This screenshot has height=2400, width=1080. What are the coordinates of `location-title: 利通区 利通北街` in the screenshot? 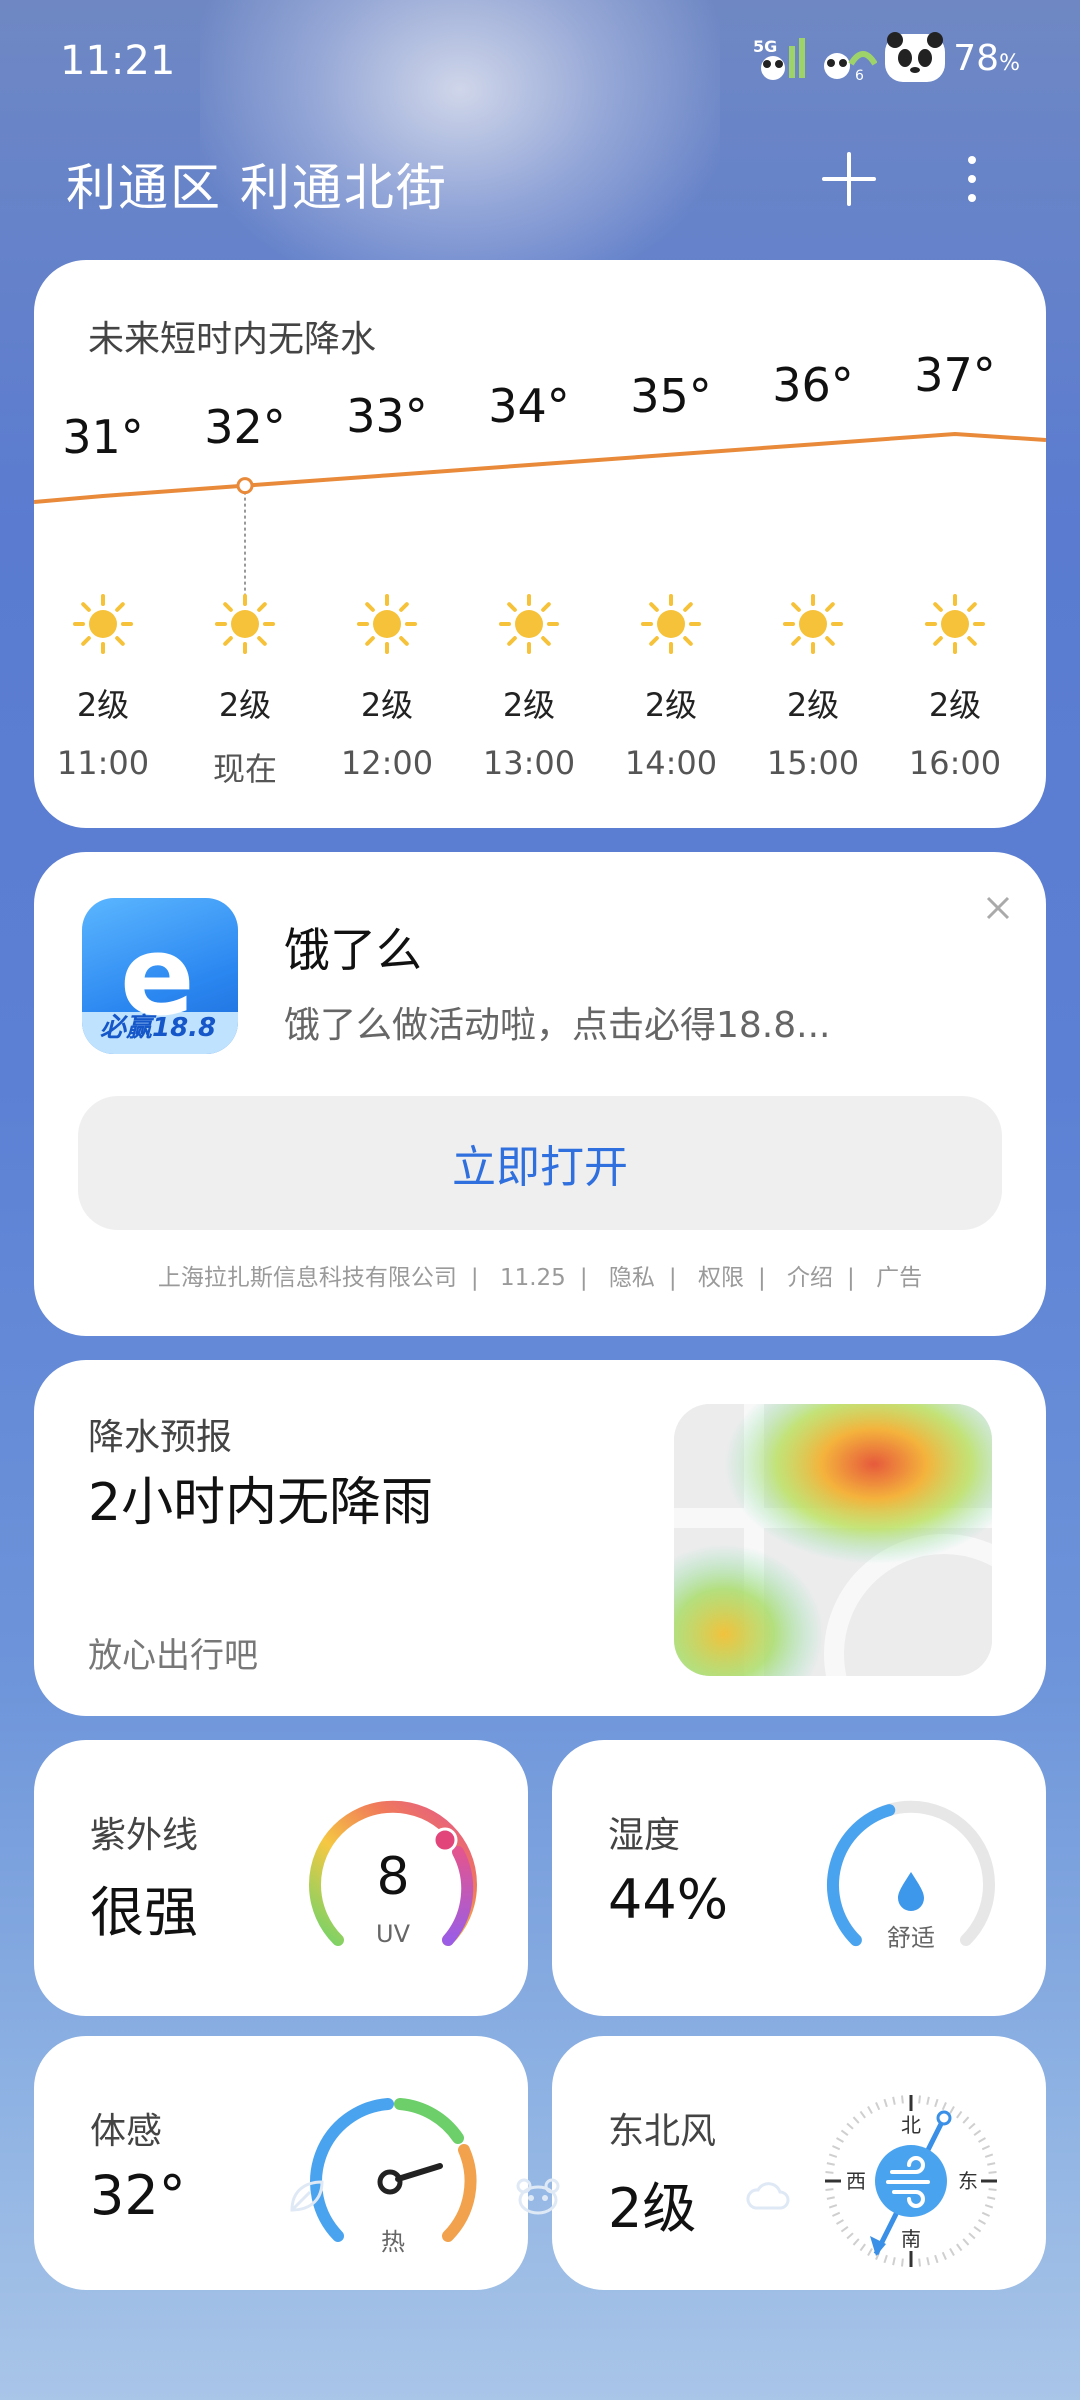 It's located at (257, 184).